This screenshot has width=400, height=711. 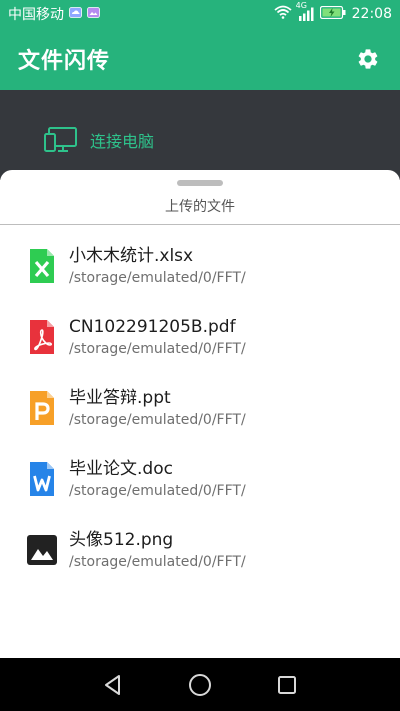 I want to click on navigation-bar, so click(x=200, y=684).